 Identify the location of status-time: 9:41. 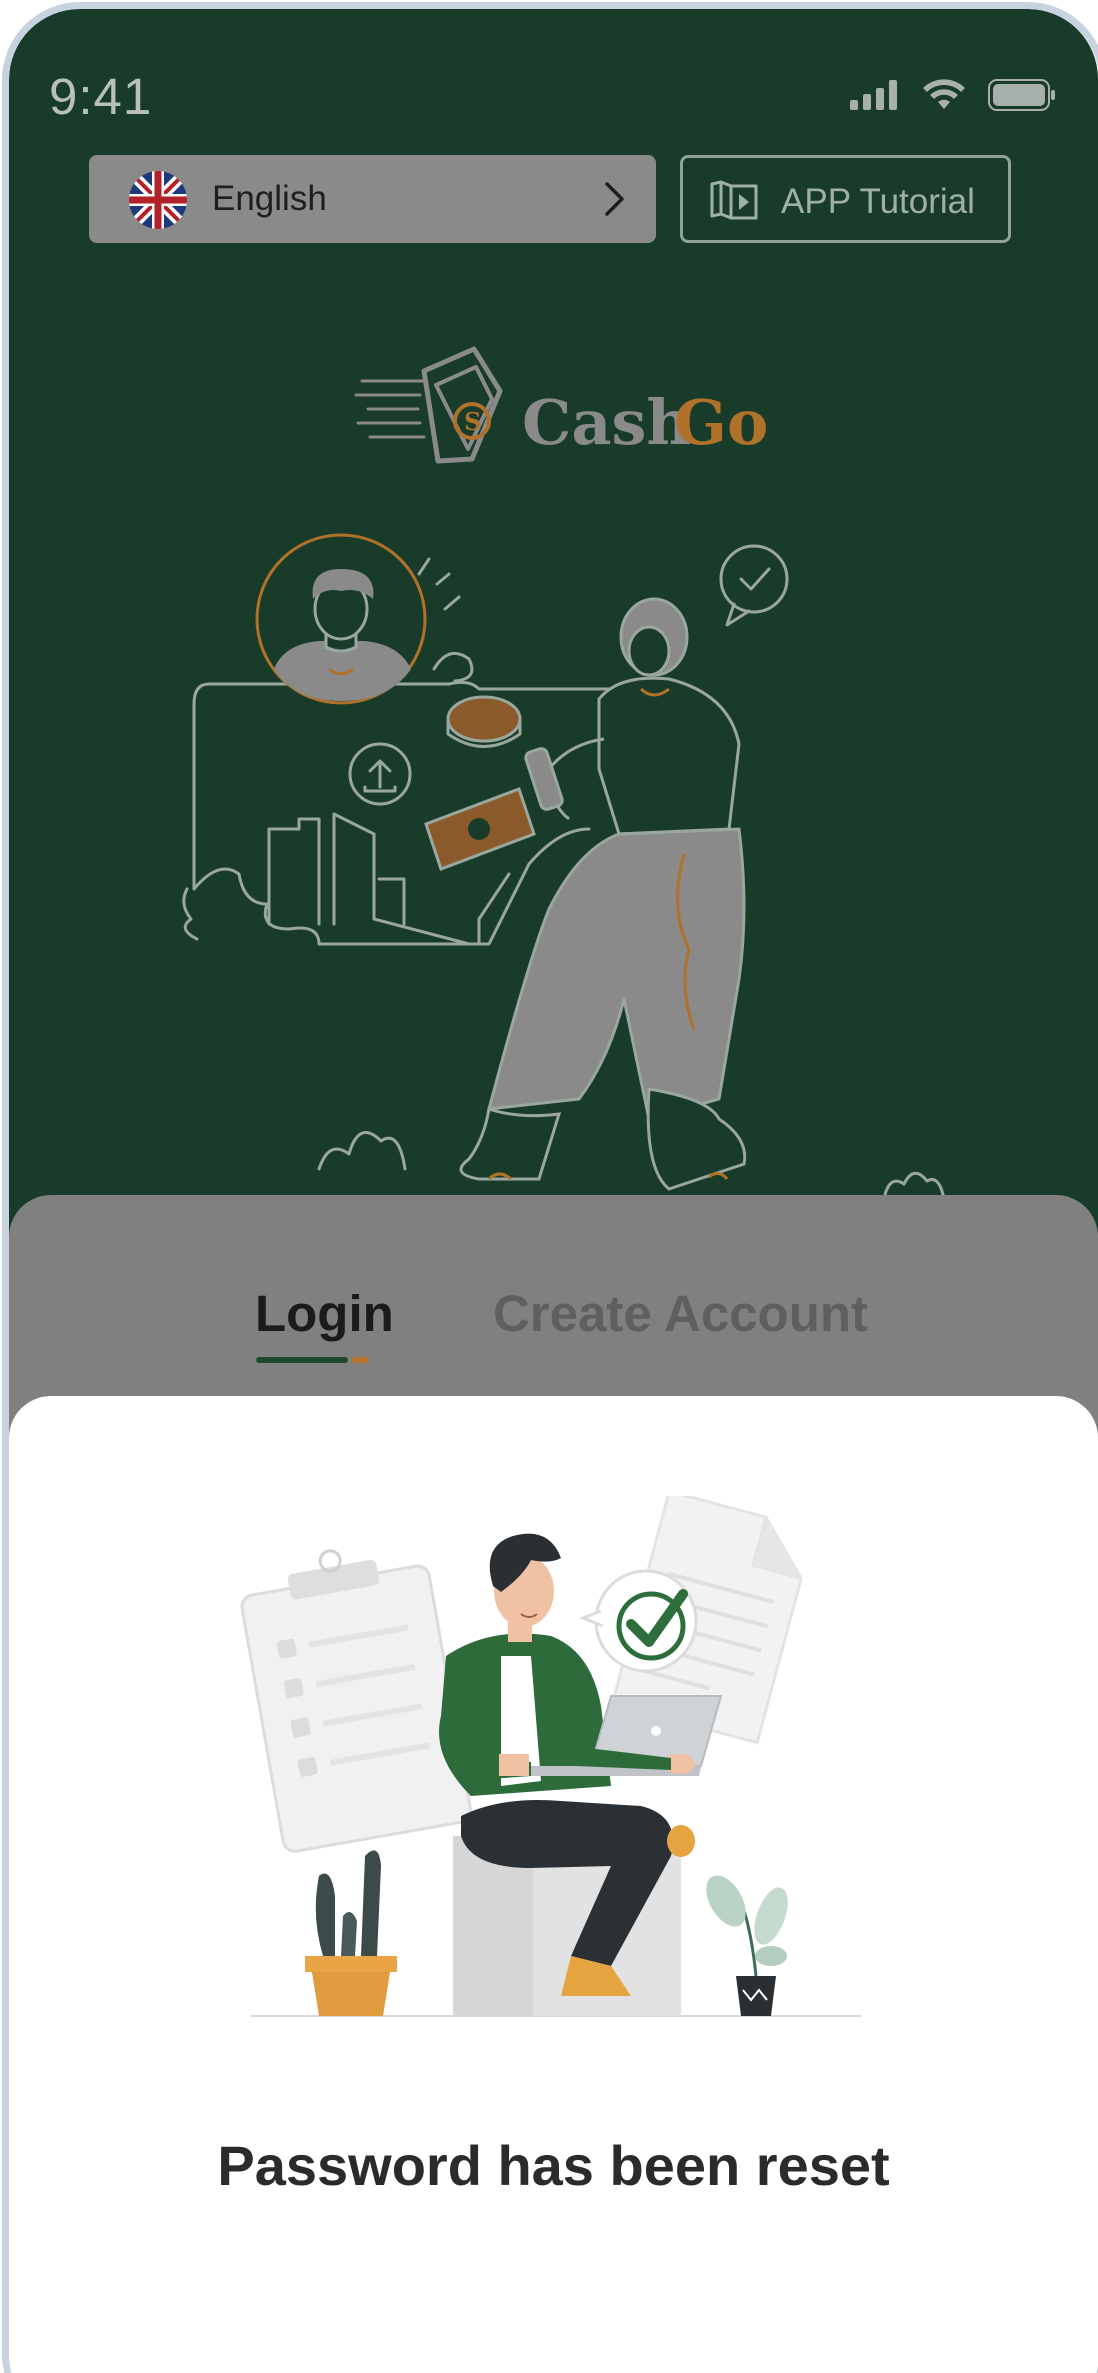
(101, 96).